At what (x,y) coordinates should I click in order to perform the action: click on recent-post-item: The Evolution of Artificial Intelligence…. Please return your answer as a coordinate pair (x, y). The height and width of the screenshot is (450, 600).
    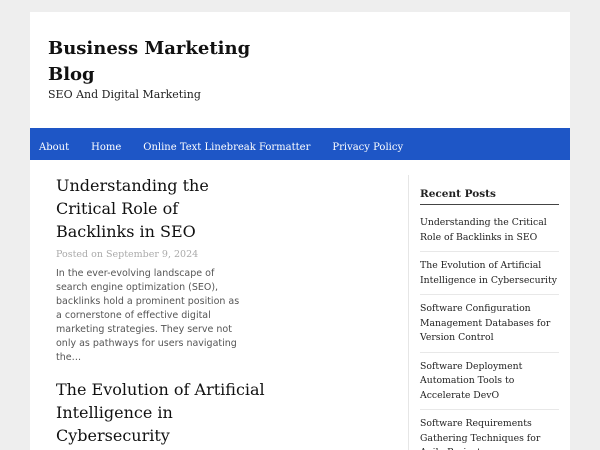
    Looking at the image, I should click on (489, 273).